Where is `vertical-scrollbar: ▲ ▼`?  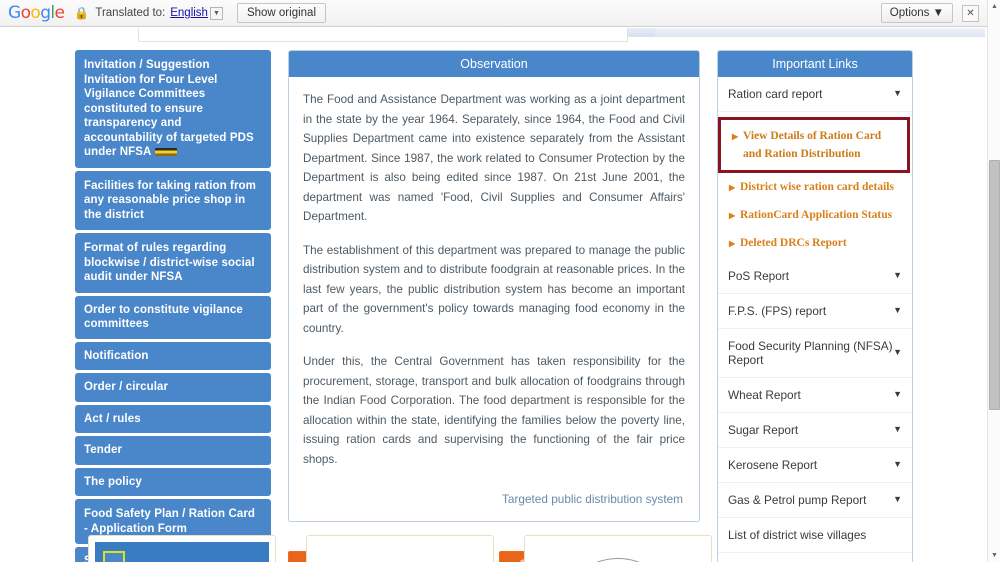 vertical-scrollbar: ▲ ▼ is located at coordinates (993, 281).